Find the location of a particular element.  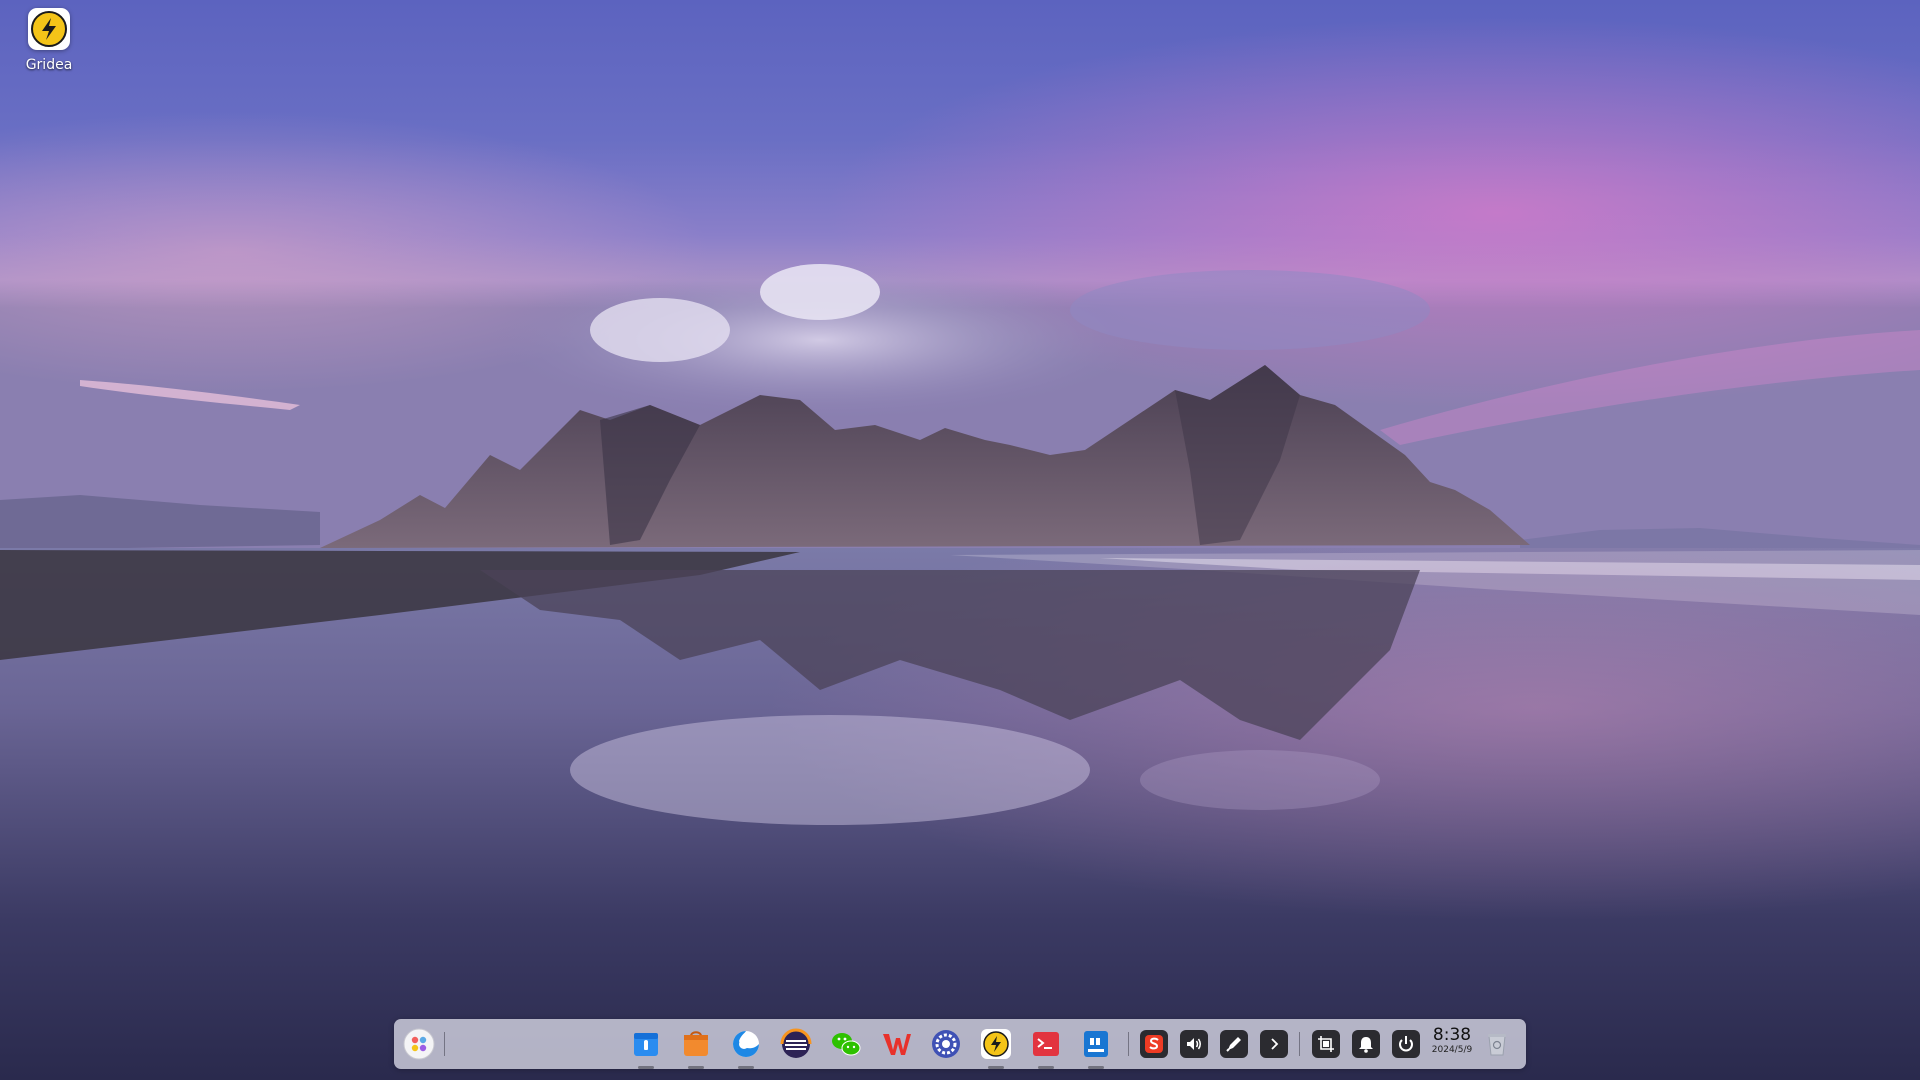

chevron-right-icon is located at coordinates (1274, 1044).